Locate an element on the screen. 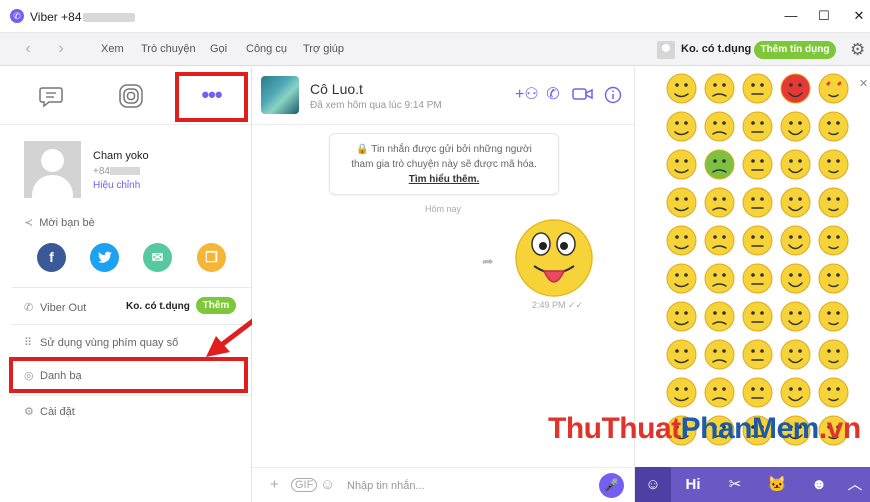 This screenshot has height=502, width=870. left-panel-tabs: ••• is located at coordinates (126, 96).